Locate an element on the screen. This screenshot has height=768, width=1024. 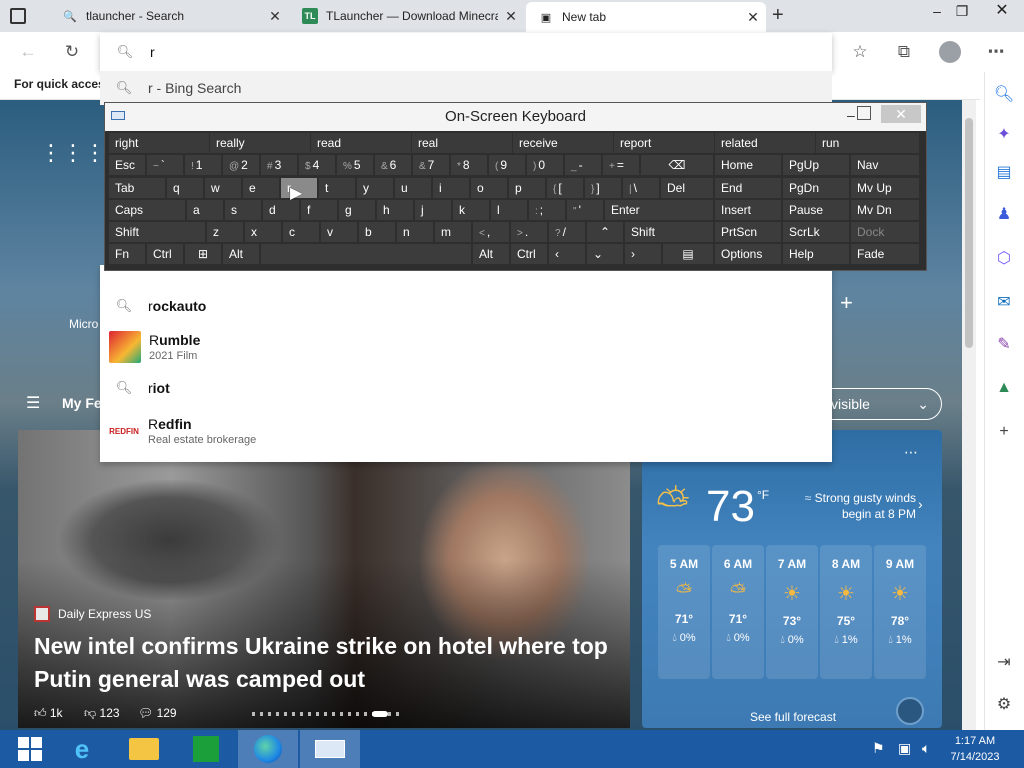
osk-key: & 7 is located at coordinates (431, 165).